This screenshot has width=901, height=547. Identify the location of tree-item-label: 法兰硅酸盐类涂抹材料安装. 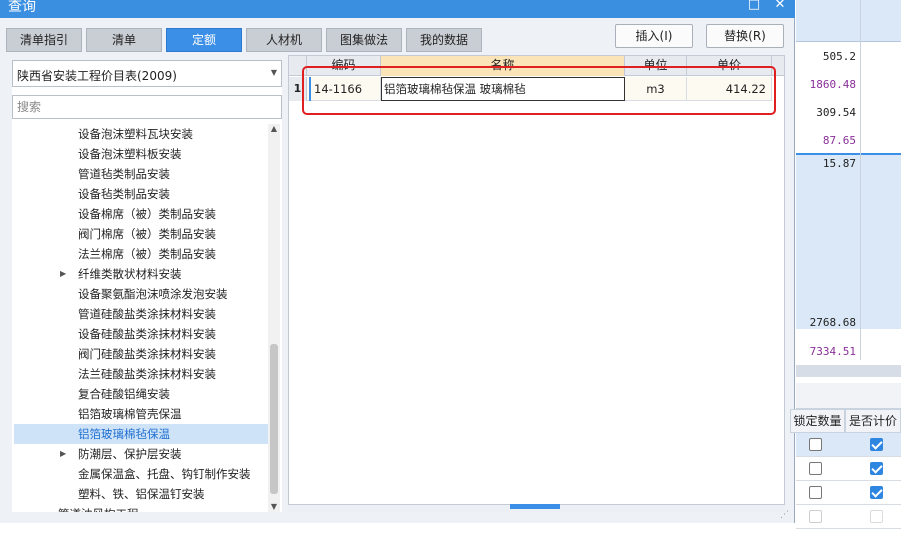
(147, 374).